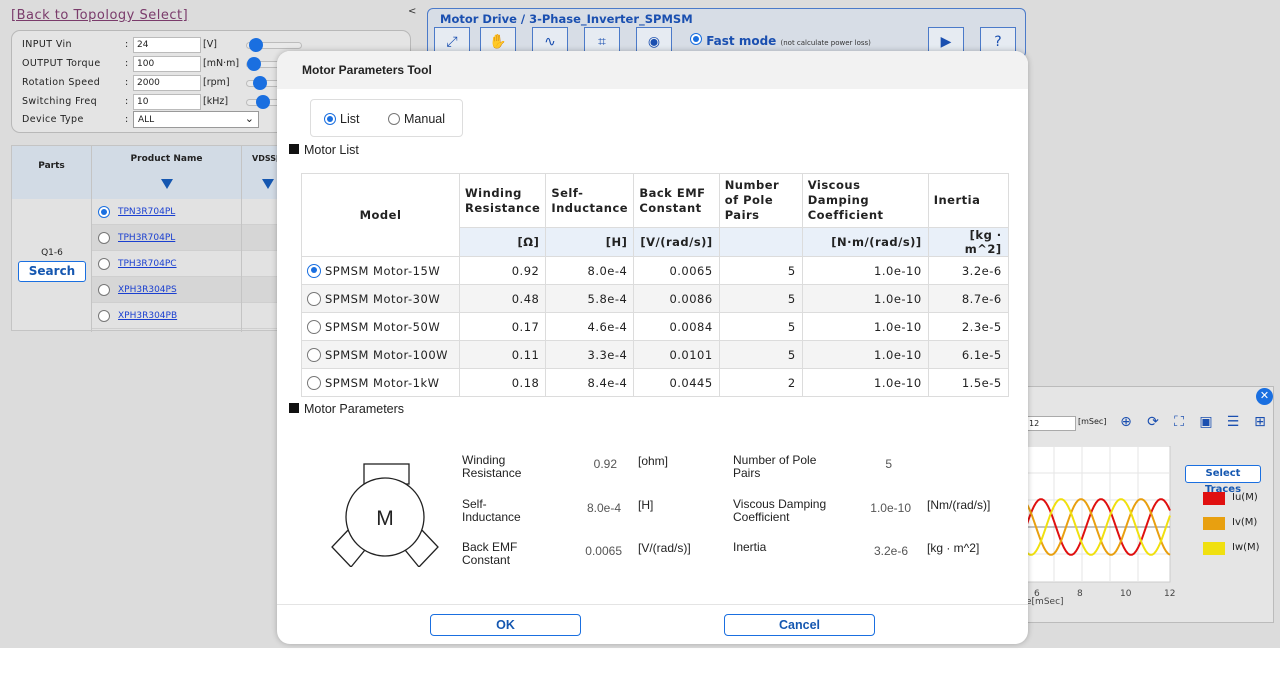 The image size is (1280, 675). What do you see at coordinates (187, 316) in the screenshot?
I see `product-row: XPH3R304PB` at bounding box center [187, 316].